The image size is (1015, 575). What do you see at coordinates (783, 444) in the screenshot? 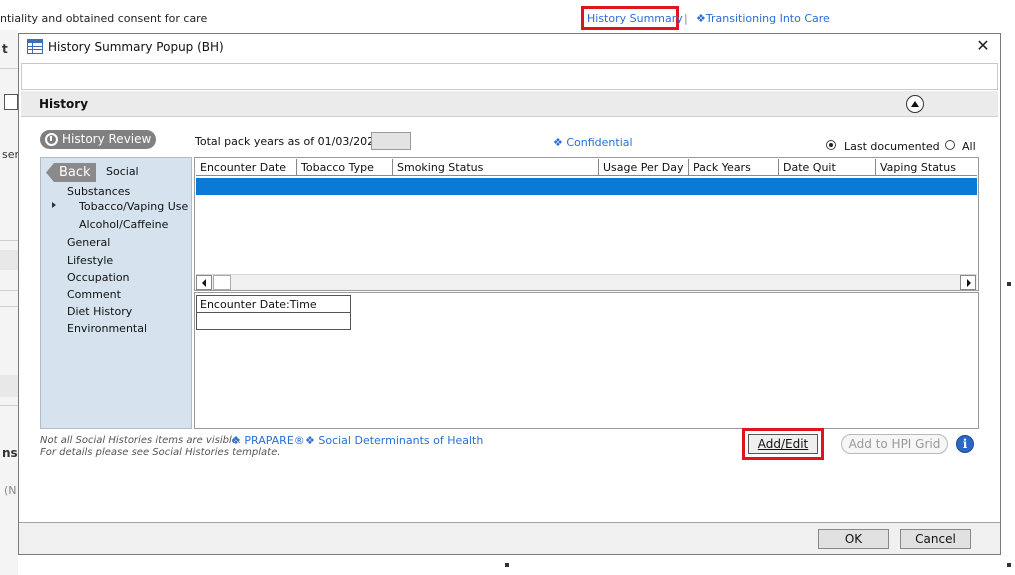
I see `add-edit-button: Add/Edit` at bounding box center [783, 444].